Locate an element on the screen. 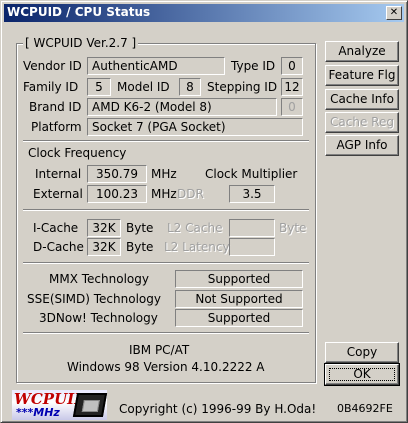  l2-cache-label: L2 Cache is located at coordinates (195, 228).